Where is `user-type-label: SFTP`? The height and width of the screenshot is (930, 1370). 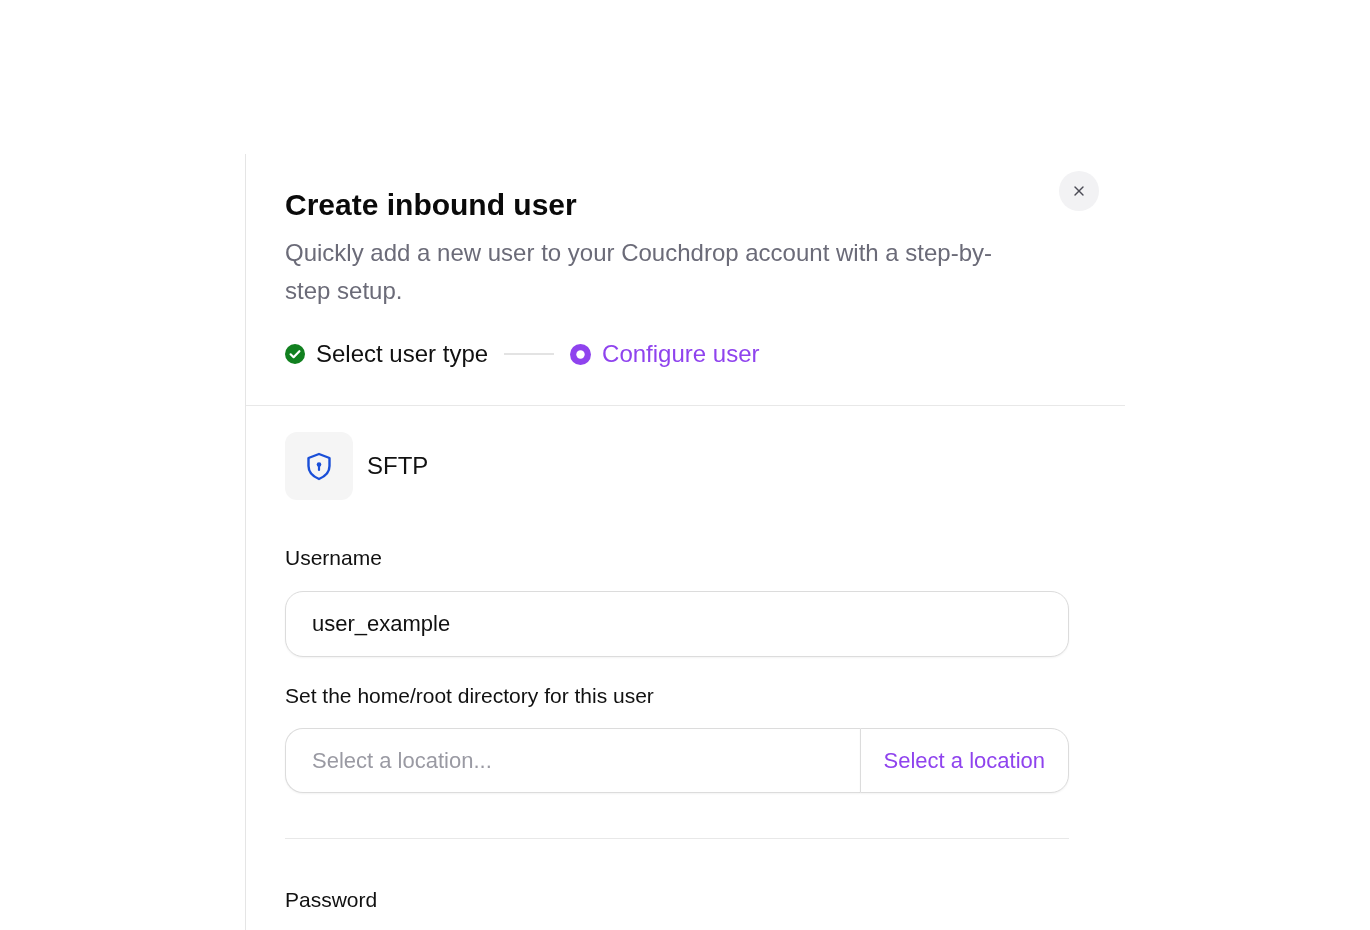 user-type-label: SFTP is located at coordinates (398, 466).